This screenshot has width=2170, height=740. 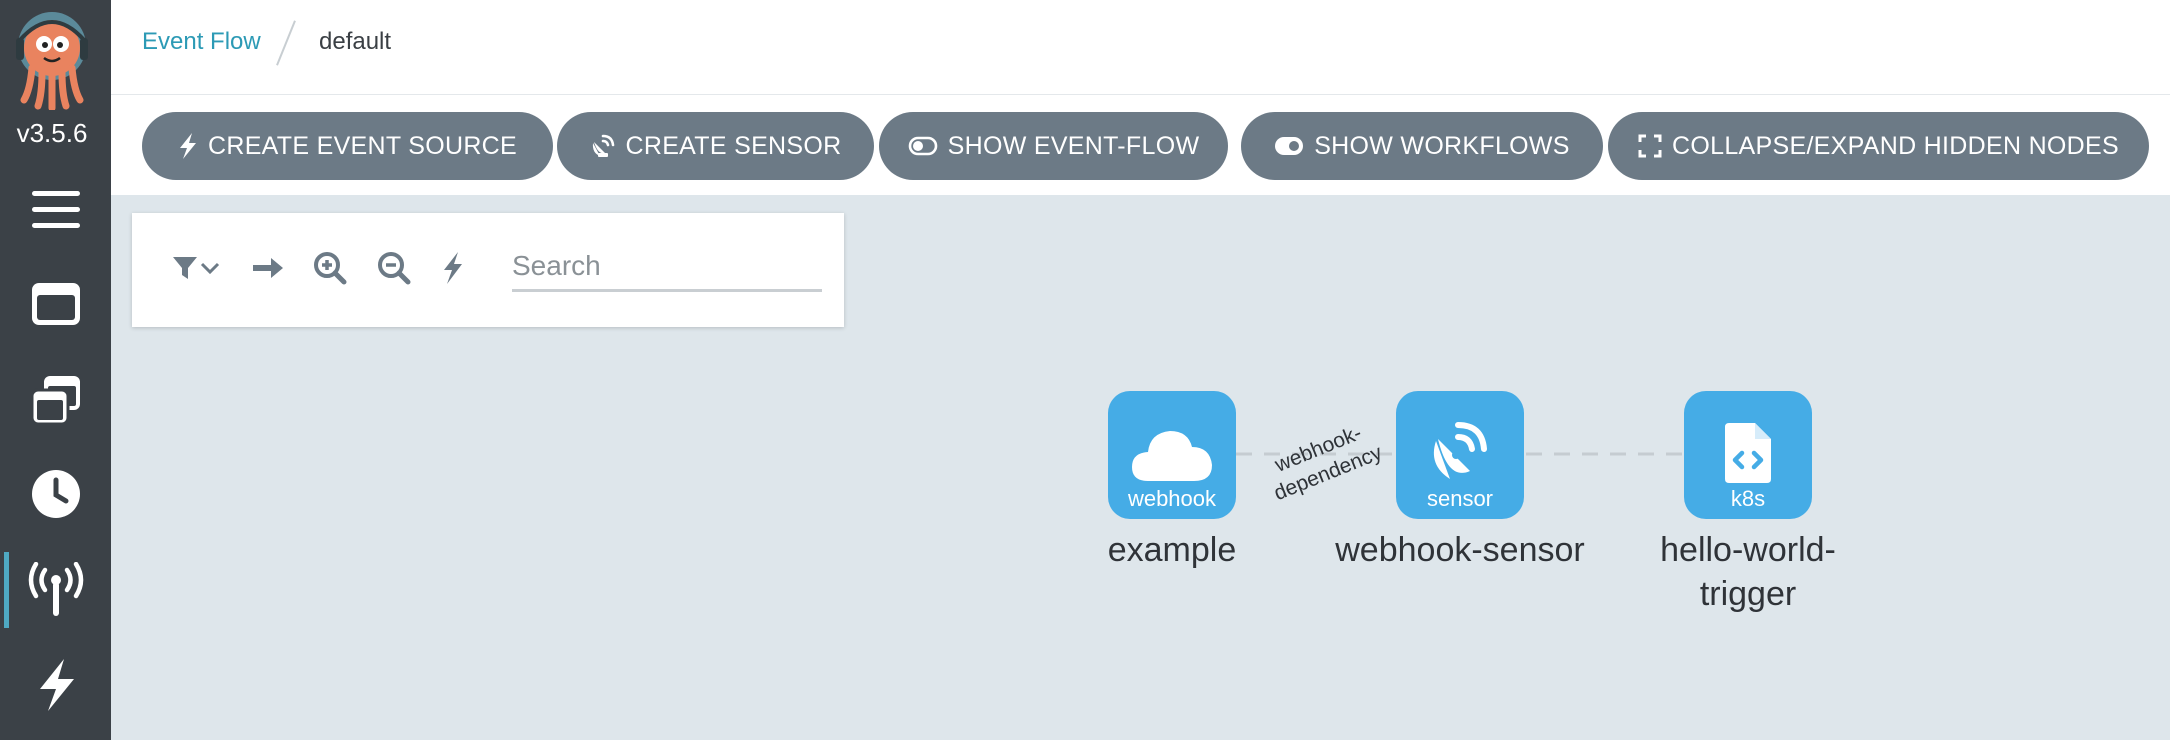 I want to click on edge-label-webhook-dependency: webhook- dependency, so click(x=1328, y=463).